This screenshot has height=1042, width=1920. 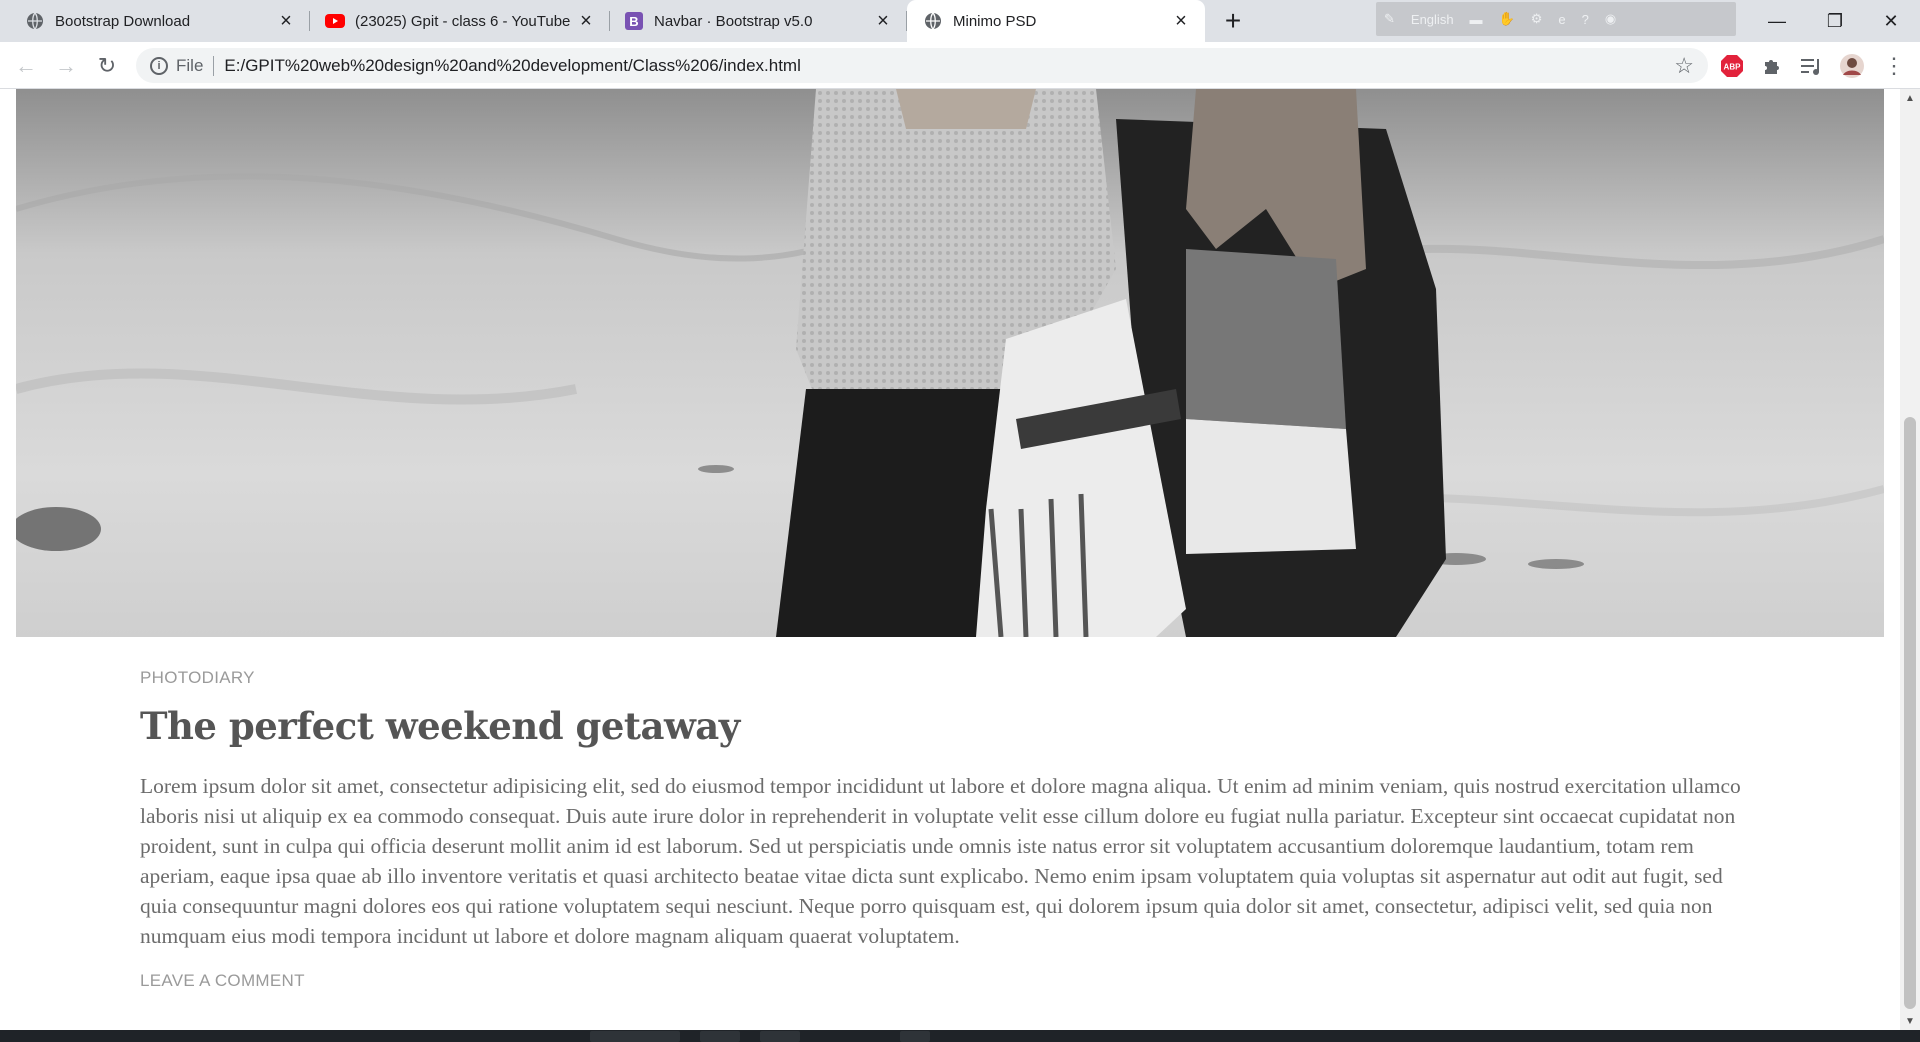 What do you see at coordinates (1910, 98) in the screenshot?
I see `scroll-up-arrow-icon: ▲` at bounding box center [1910, 98].